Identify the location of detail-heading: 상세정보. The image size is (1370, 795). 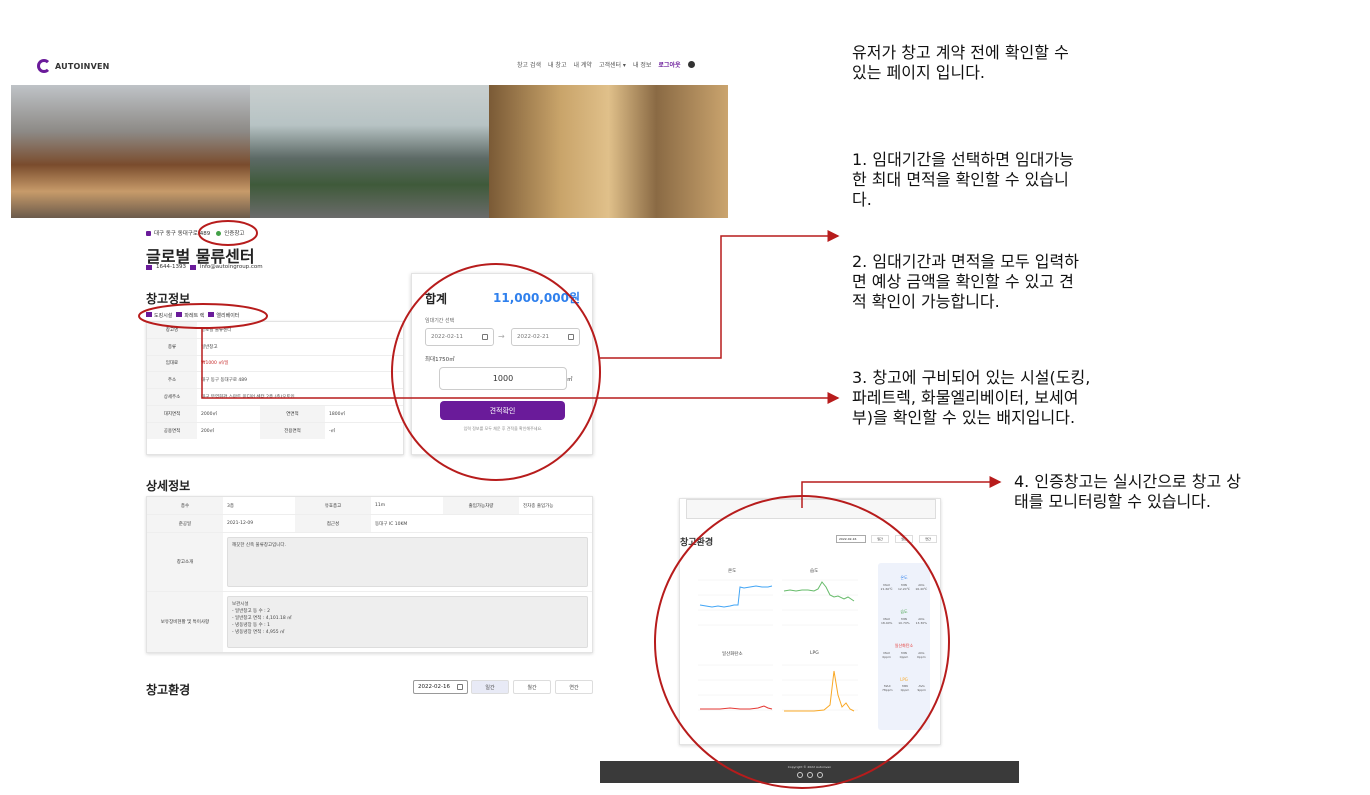
(168, 486).